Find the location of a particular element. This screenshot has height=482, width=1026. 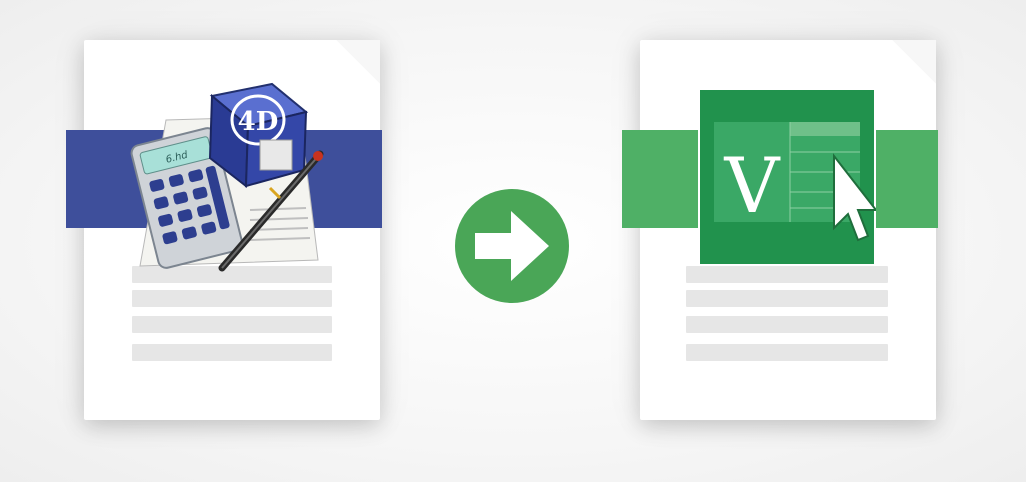

svg-text: V is located at coordinates (752, 185).